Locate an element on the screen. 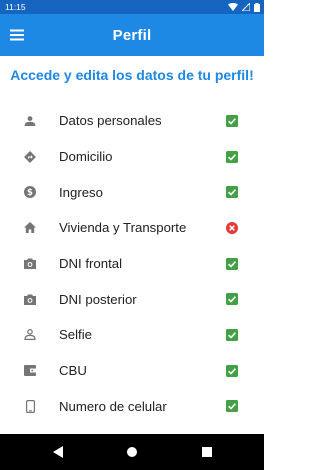 The image size is (320, 470). person-icon is located at coordinates (30, 121).